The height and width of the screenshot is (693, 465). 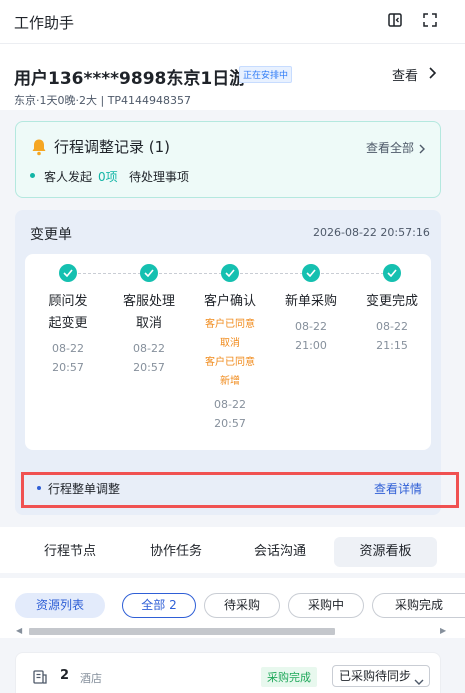 I want to click on resource-list-button: 资源列表, so click(x=60, y=605).